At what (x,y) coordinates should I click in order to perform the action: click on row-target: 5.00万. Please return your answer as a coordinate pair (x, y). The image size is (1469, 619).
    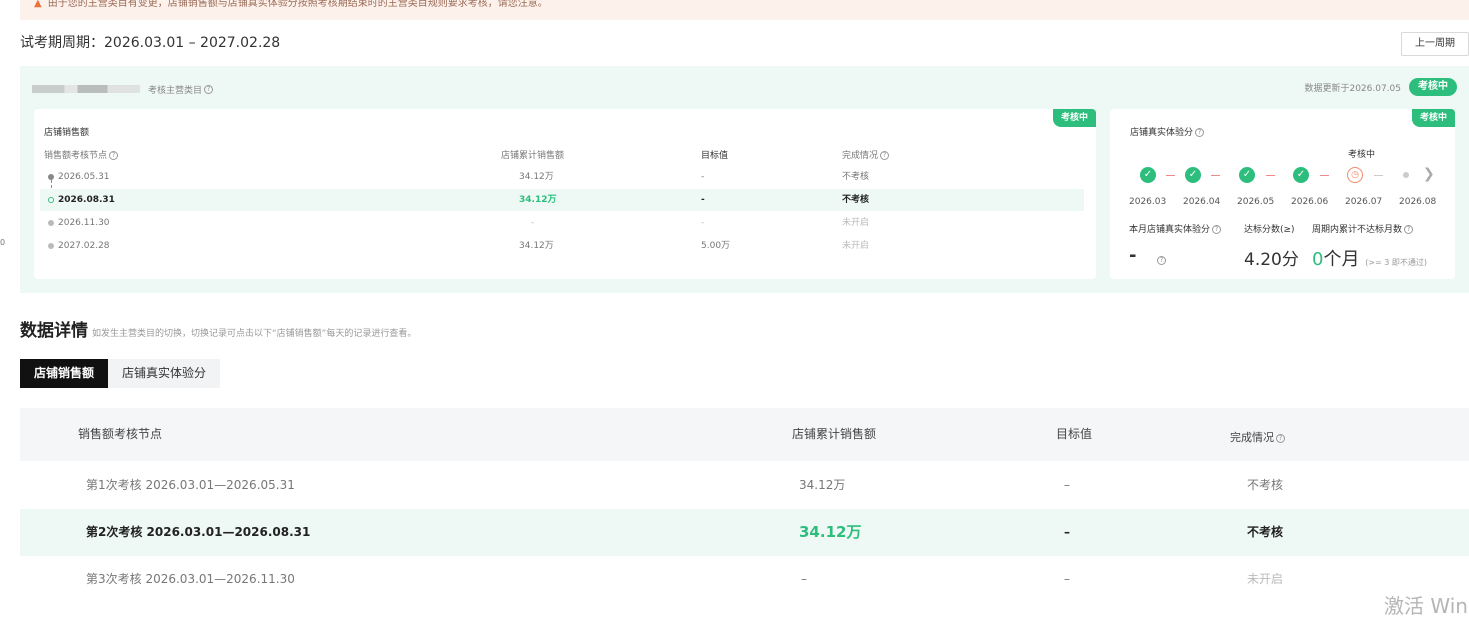
    Looking at the image, I should click on (716, 246).